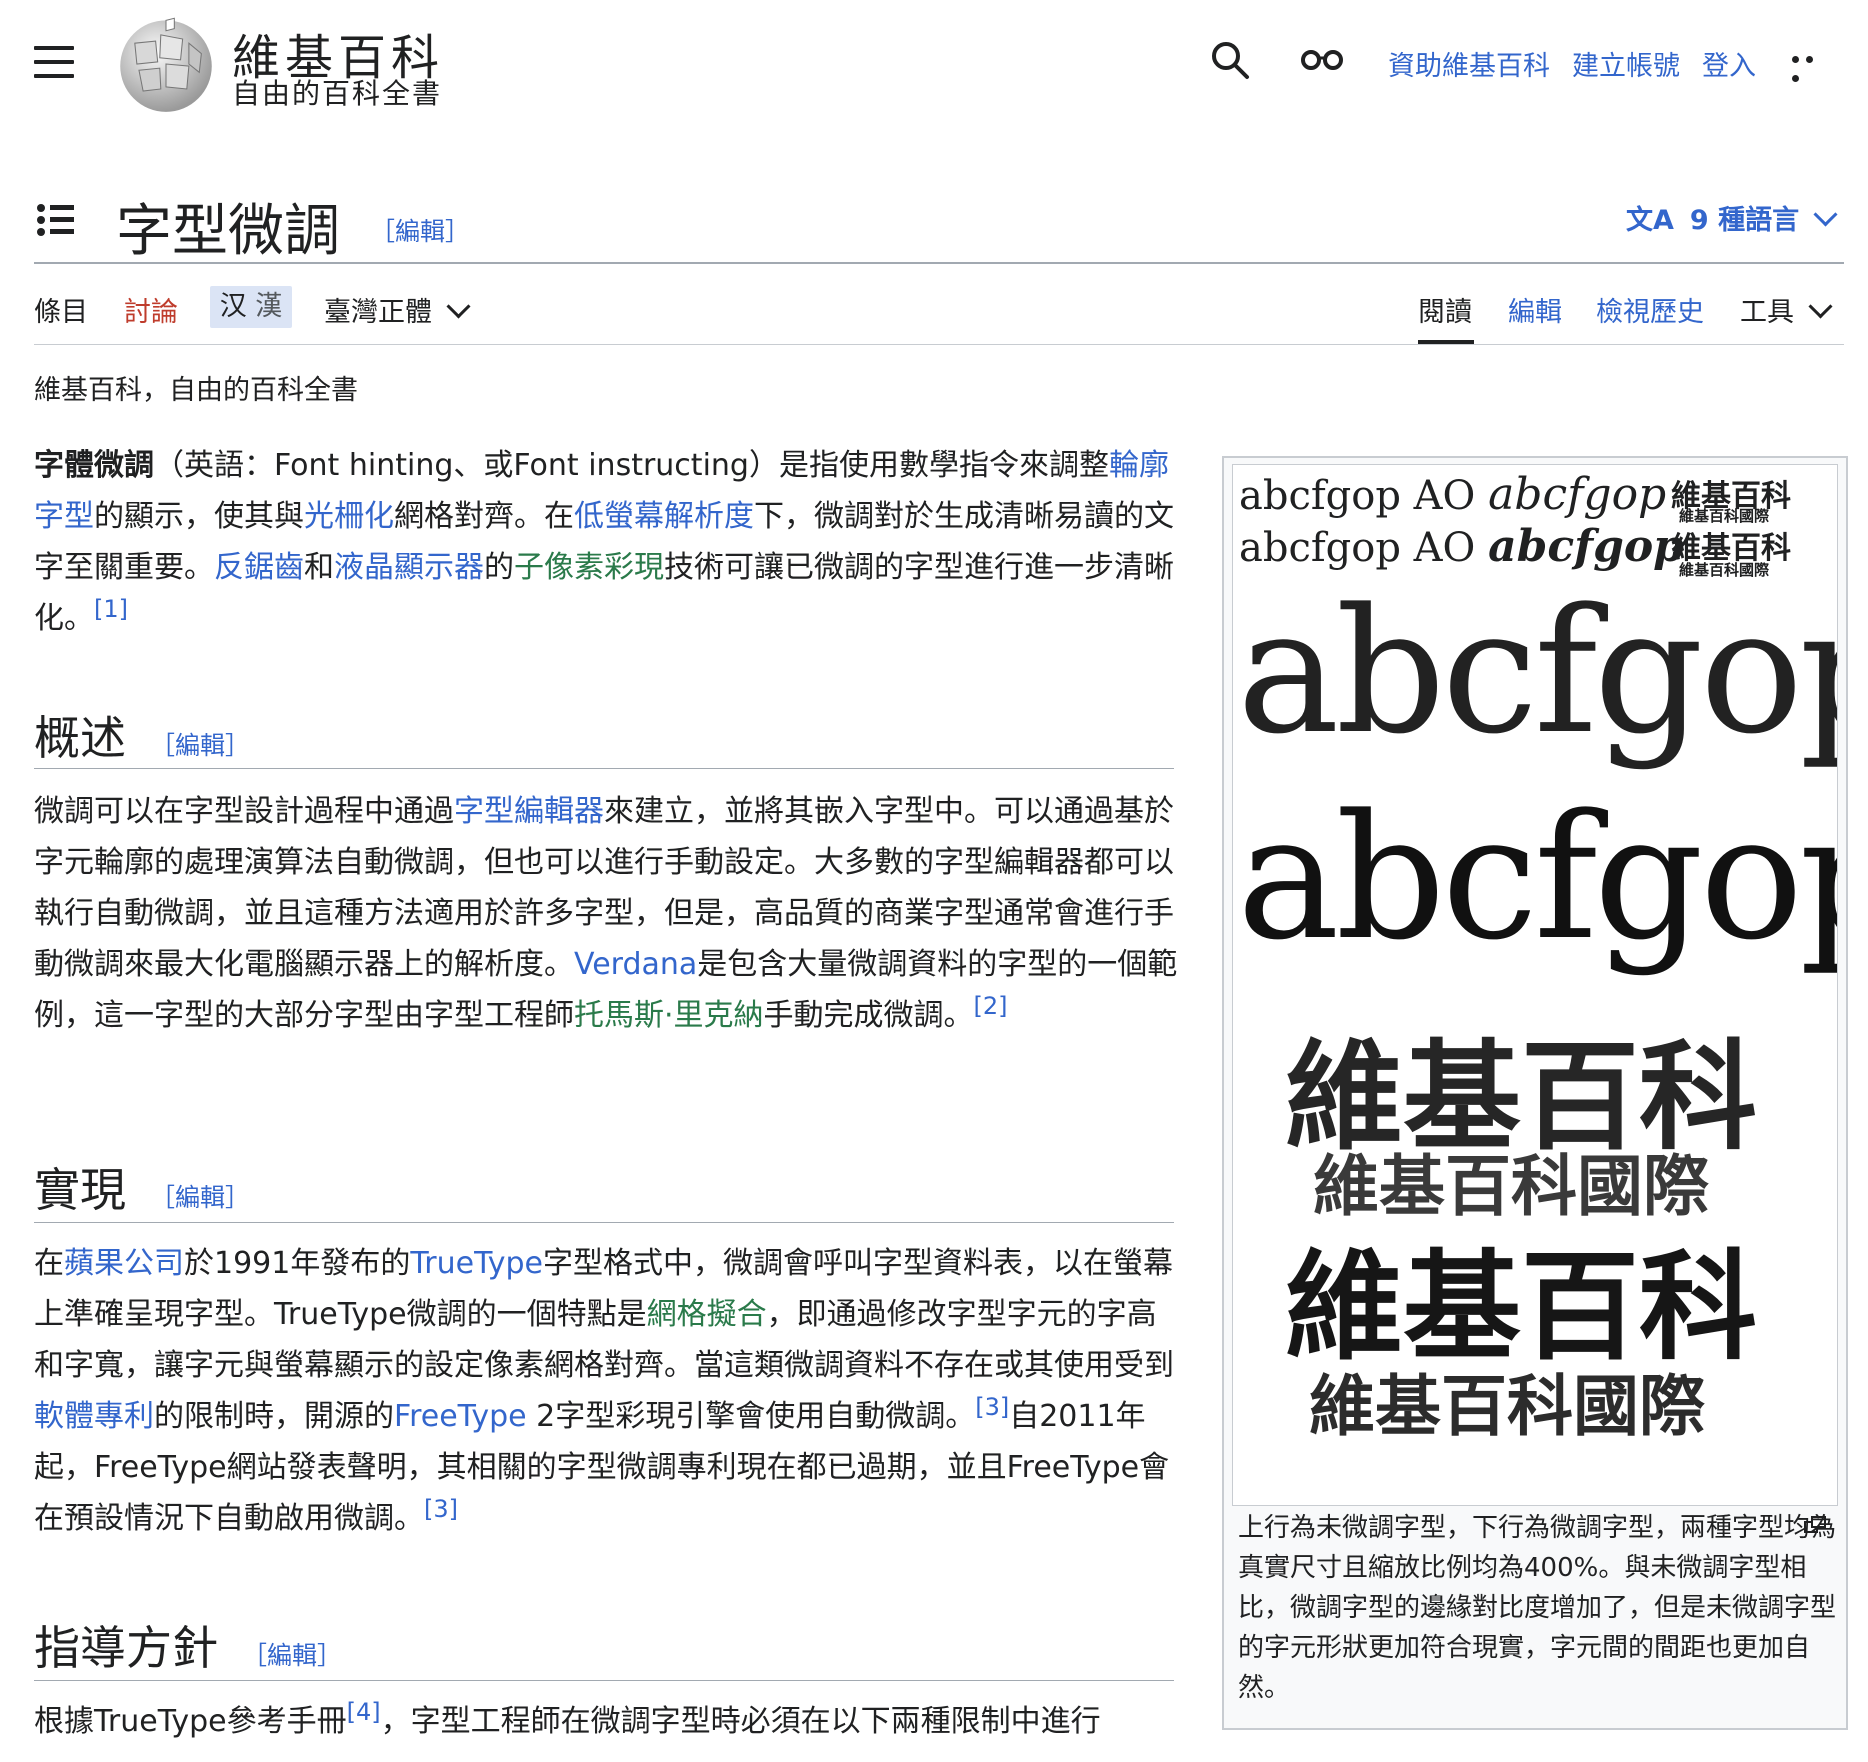 Image resolution: width=1868 pixels, height=1762 pixels. I want to click on text: 手動完成微調。, so click(868, 1015).